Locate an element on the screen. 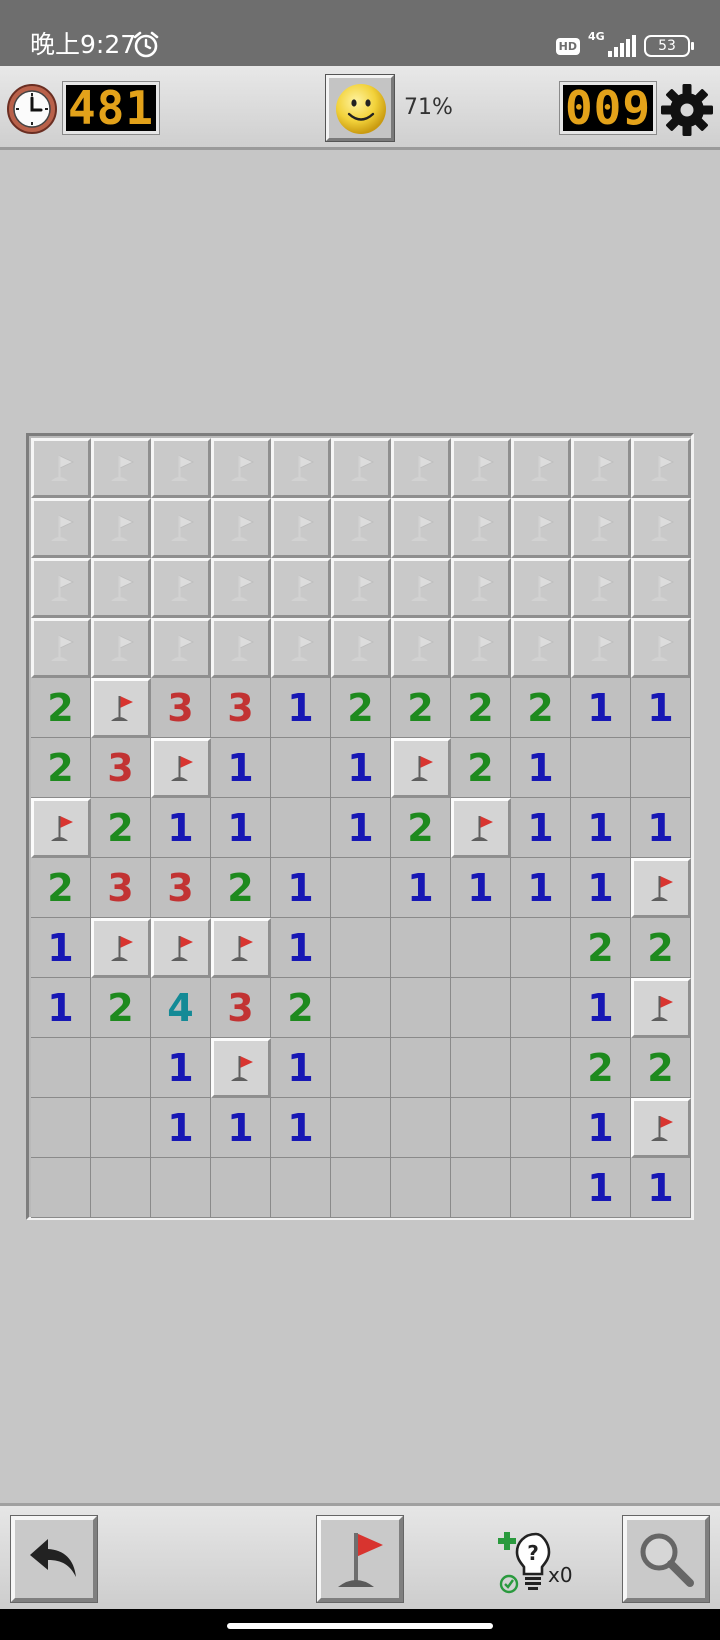 This screenshot has height=1640, width=720. new-game-smiley-button is located at coordinates (360, 108).